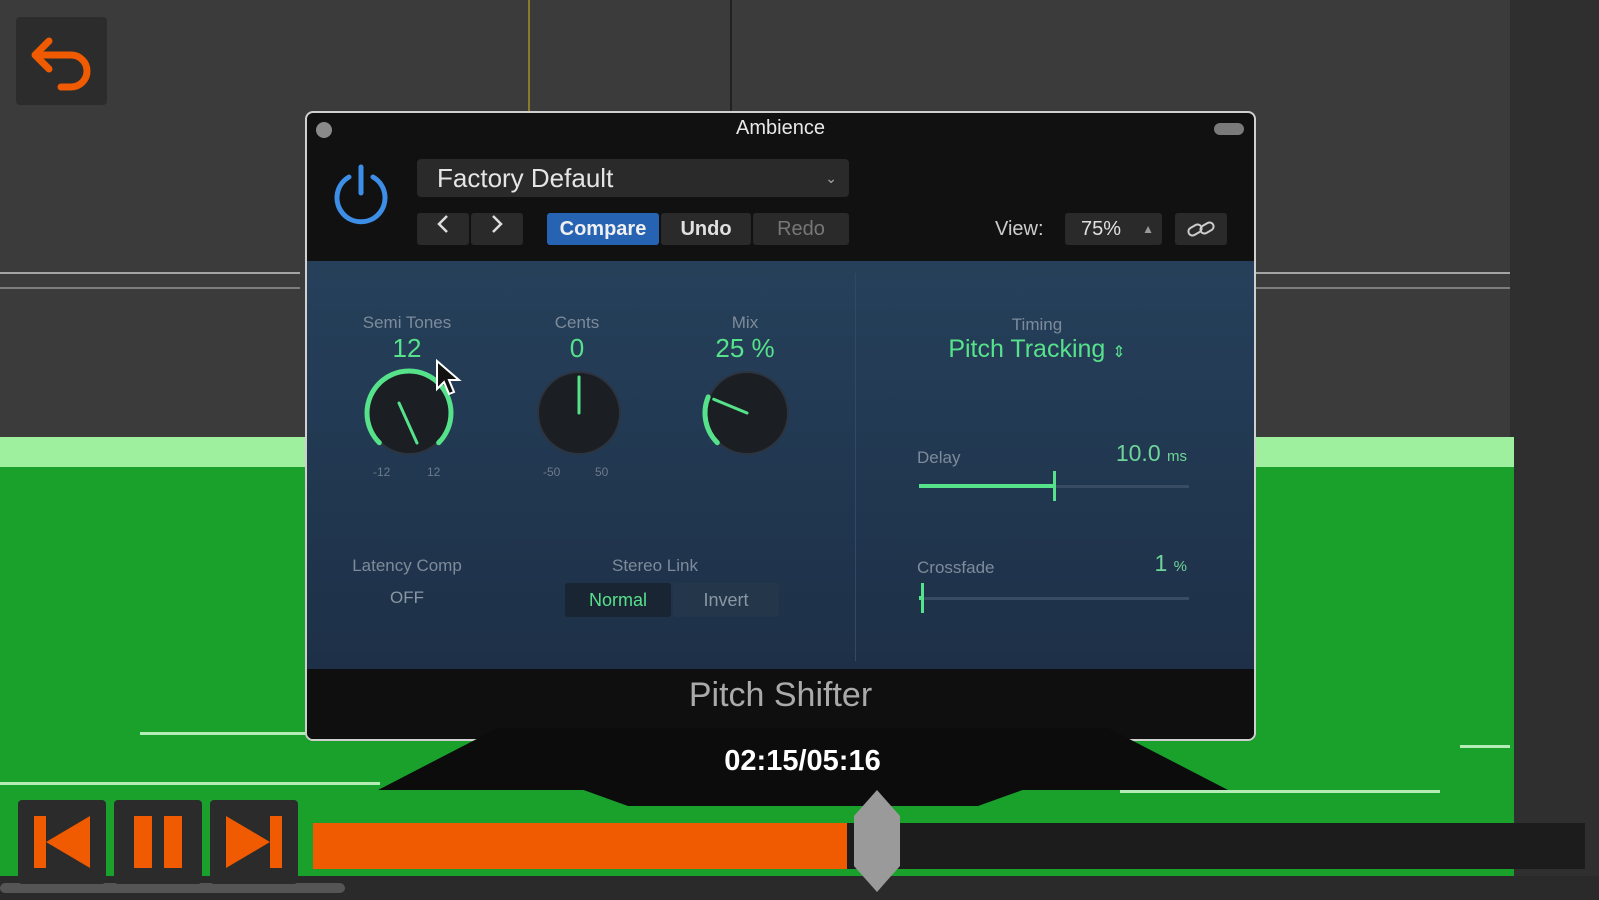 The image size is (1599, 900). What do you see at coordinates (434, 472) in the screenshot?
I see `semitones-max: 12` at bounding box center [434, 472].